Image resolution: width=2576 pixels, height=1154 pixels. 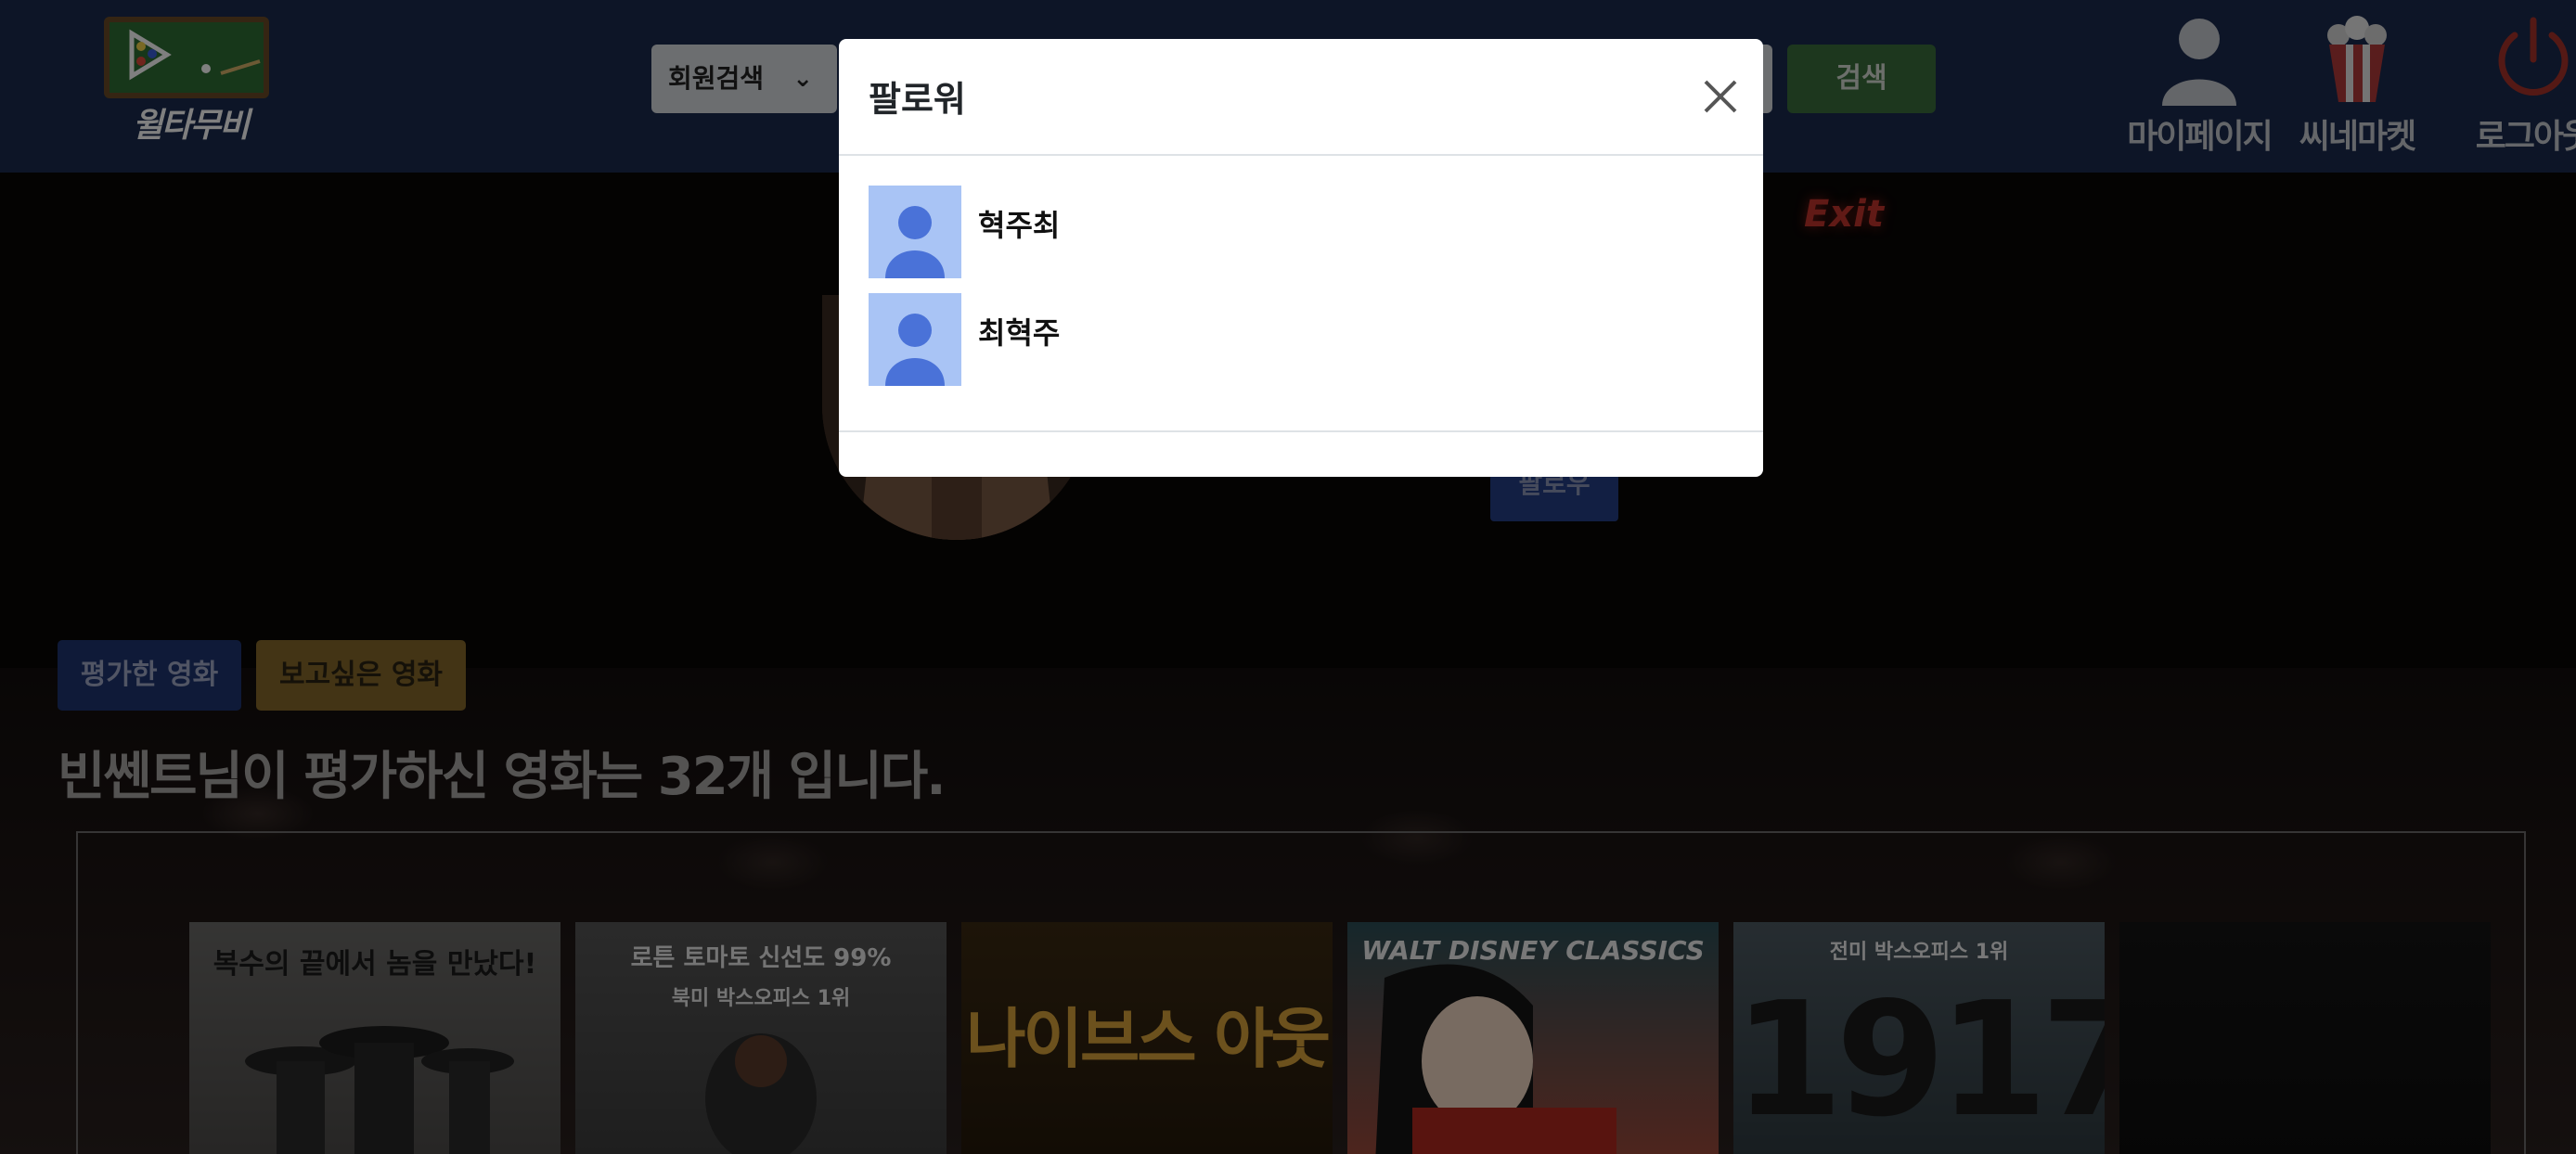 I want to click on follower-item: 혁주최, so click(x=1286, y=233).